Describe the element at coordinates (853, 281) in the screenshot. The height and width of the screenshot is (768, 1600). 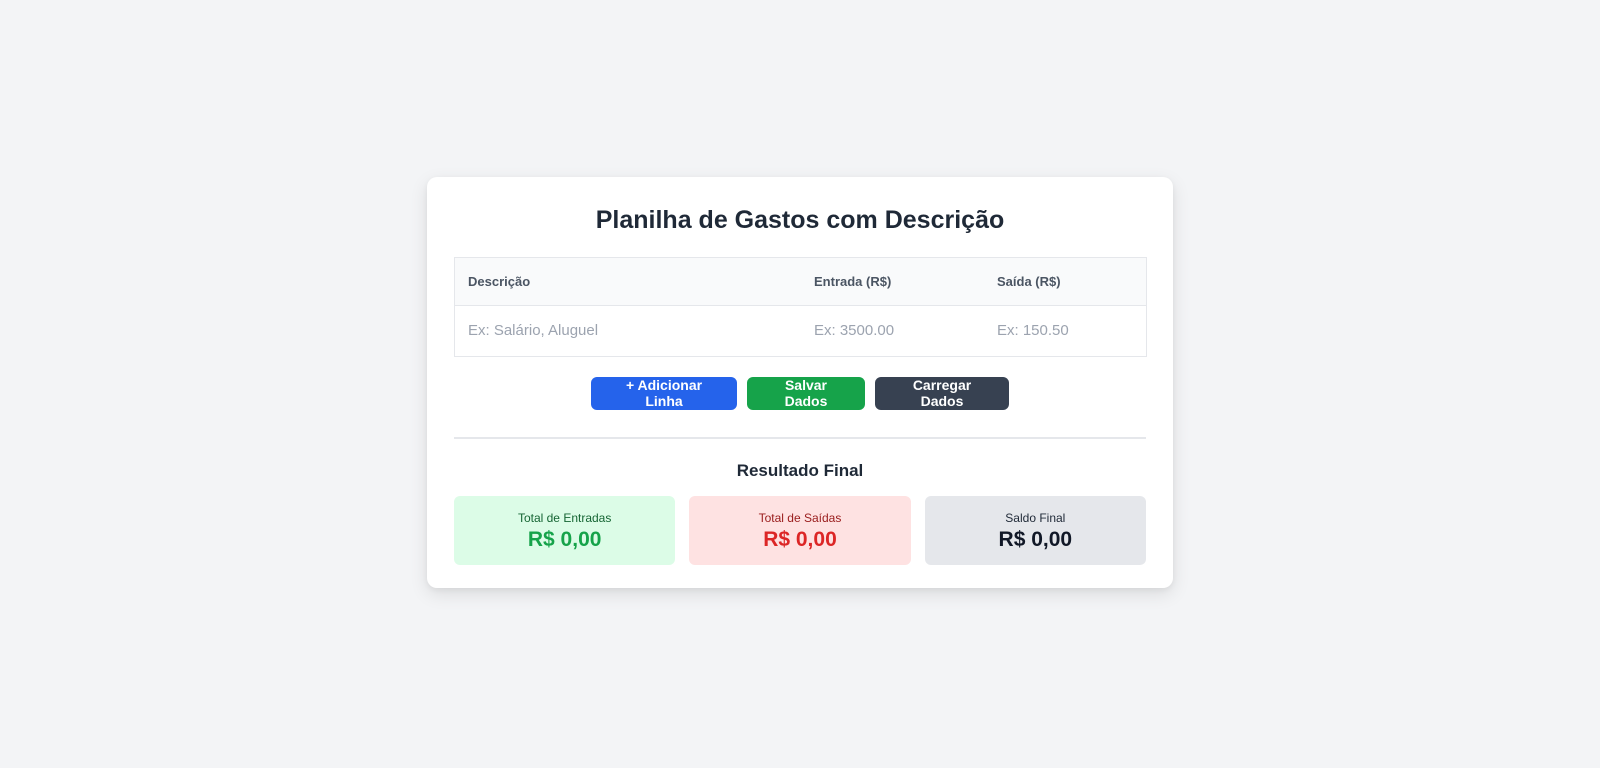
I see `column-header-income: Entrada (R$)` at that location.